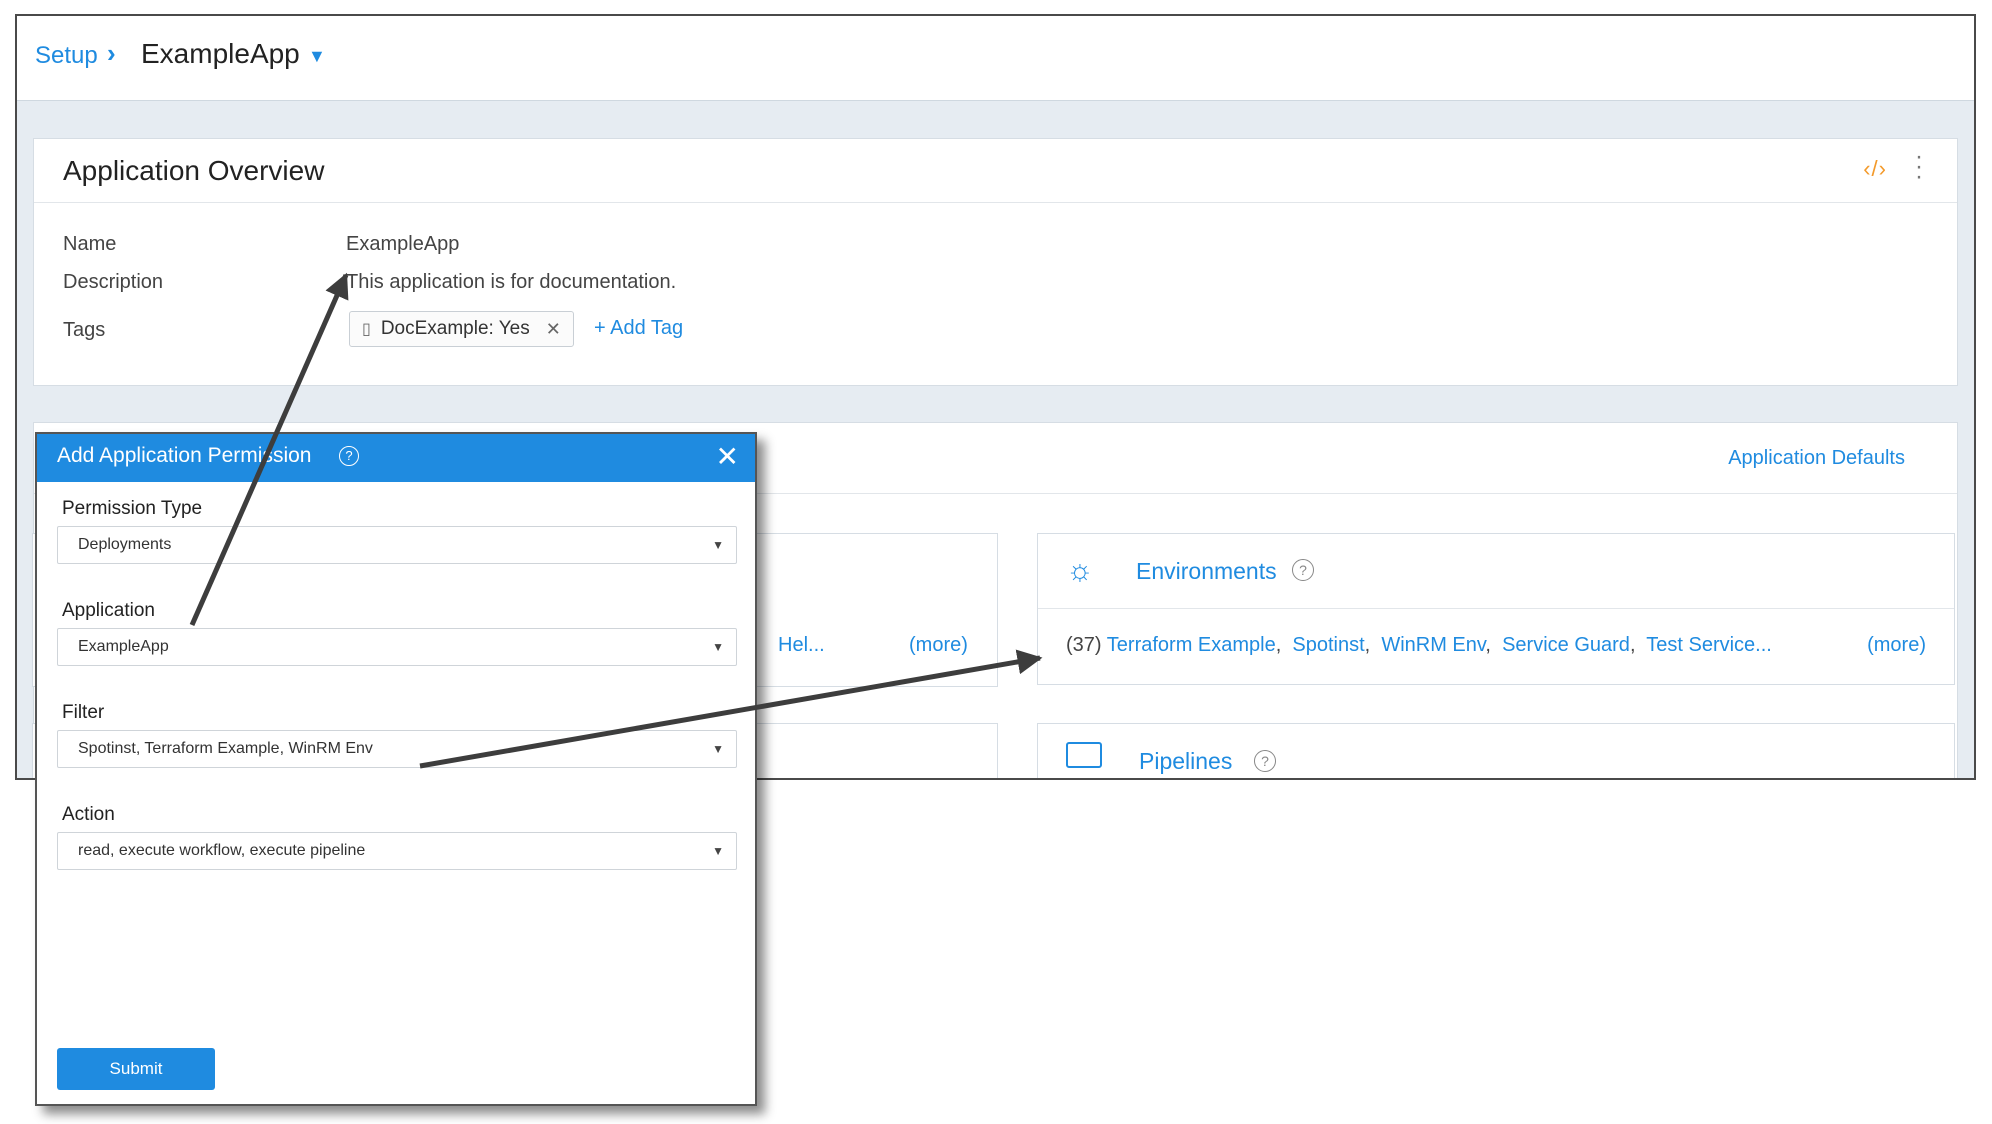  What do you see at coordinates (1191, 645) in the screenshot?
I see `environment-link: Terraform Example` at bounding box center [1191, 645].